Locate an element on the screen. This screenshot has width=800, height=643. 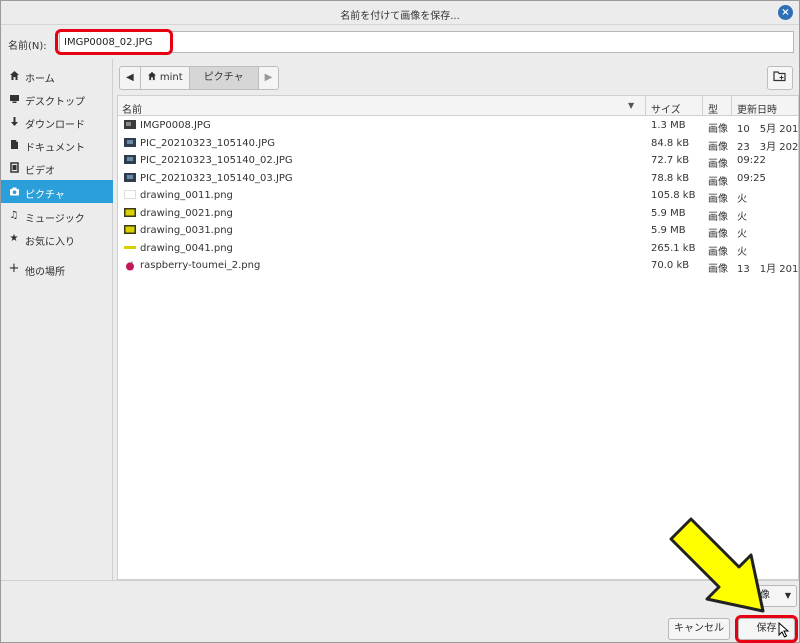
column-header-name: 名前 is located at coordinates (132, 108).